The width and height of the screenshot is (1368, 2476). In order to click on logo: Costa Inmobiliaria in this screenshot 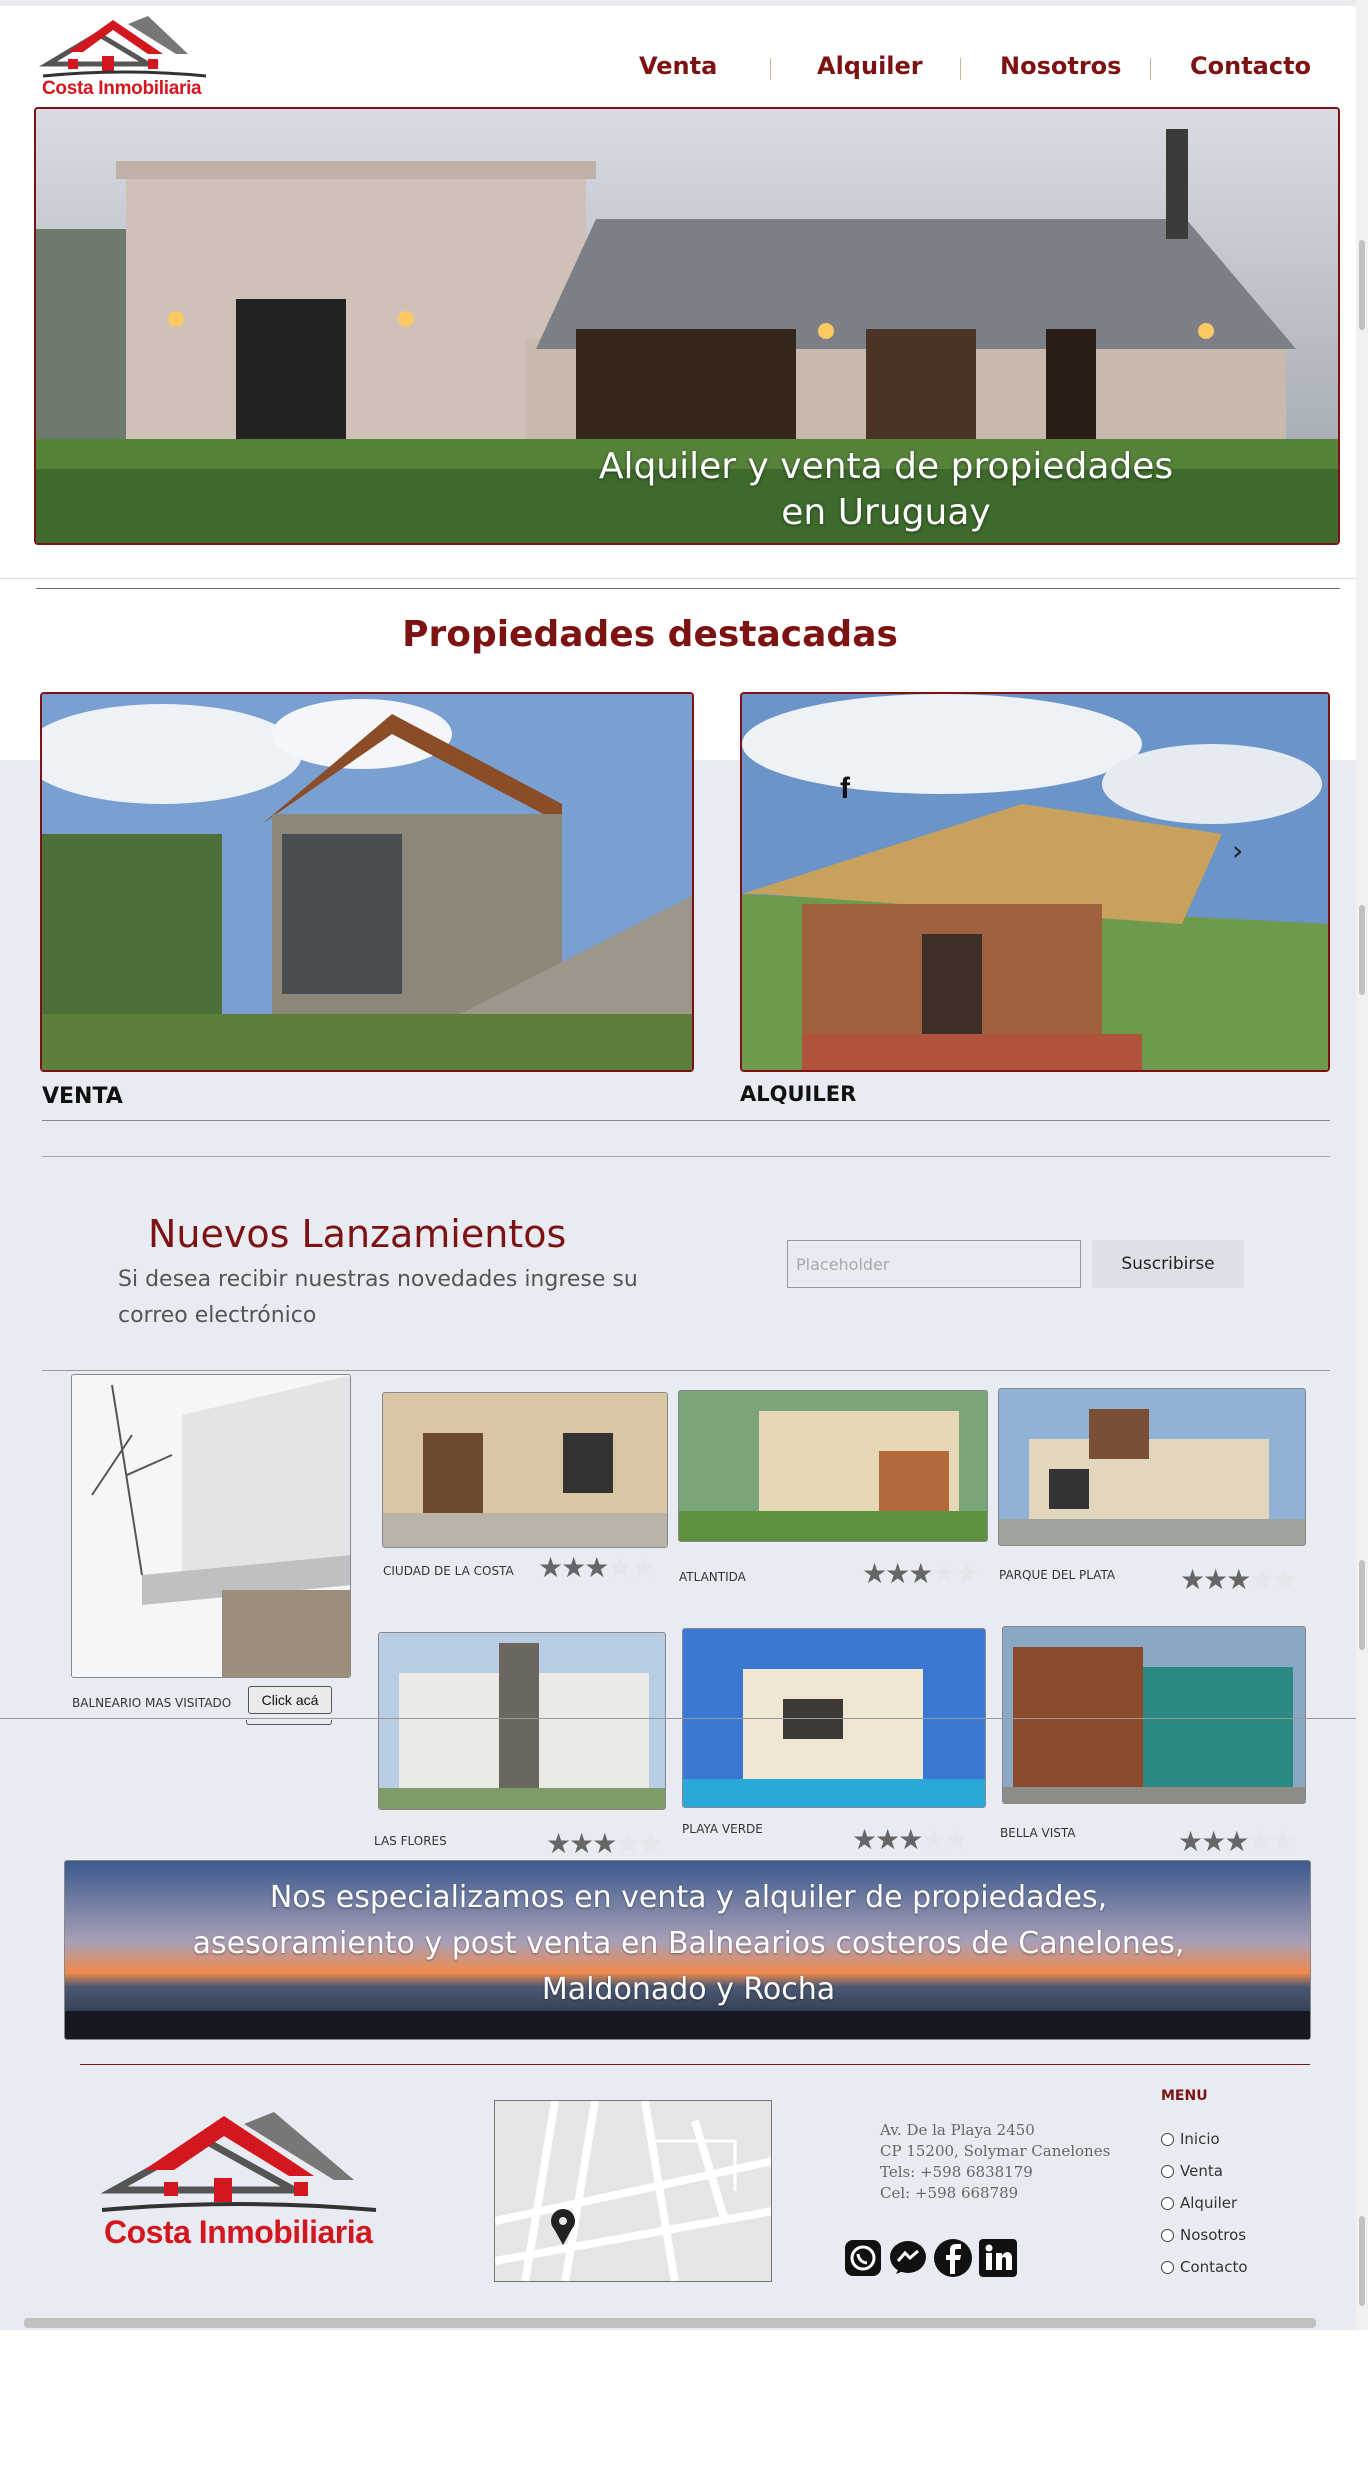, I will do `click(124, 59)`.